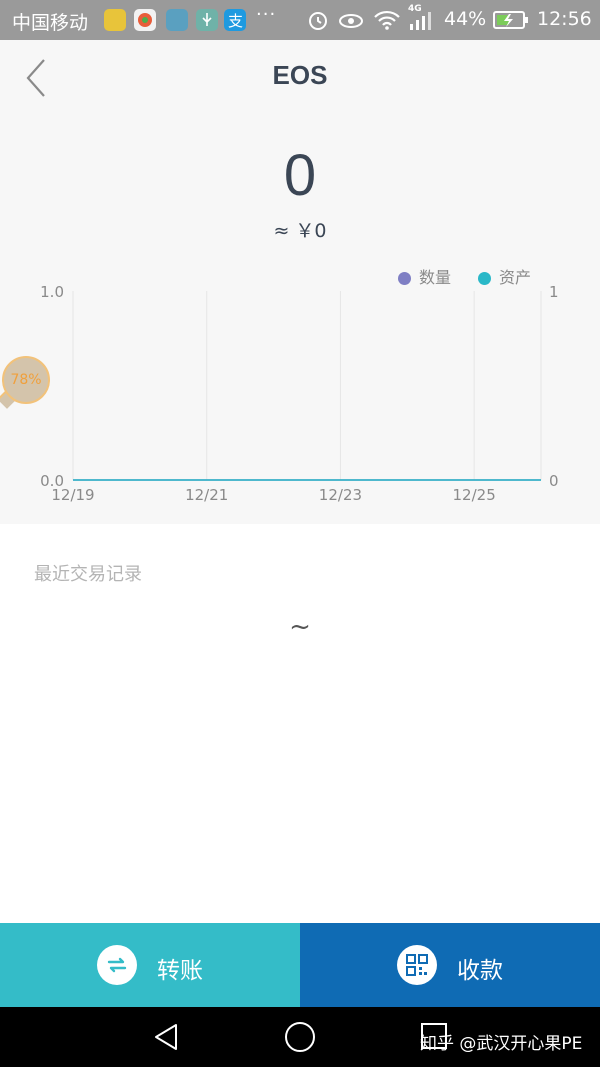 The height and width of the screenshot is (1067, 600). Describe the element at coordinates (564, 19) in the screenshot. I see `clock: 12:56` at that location.